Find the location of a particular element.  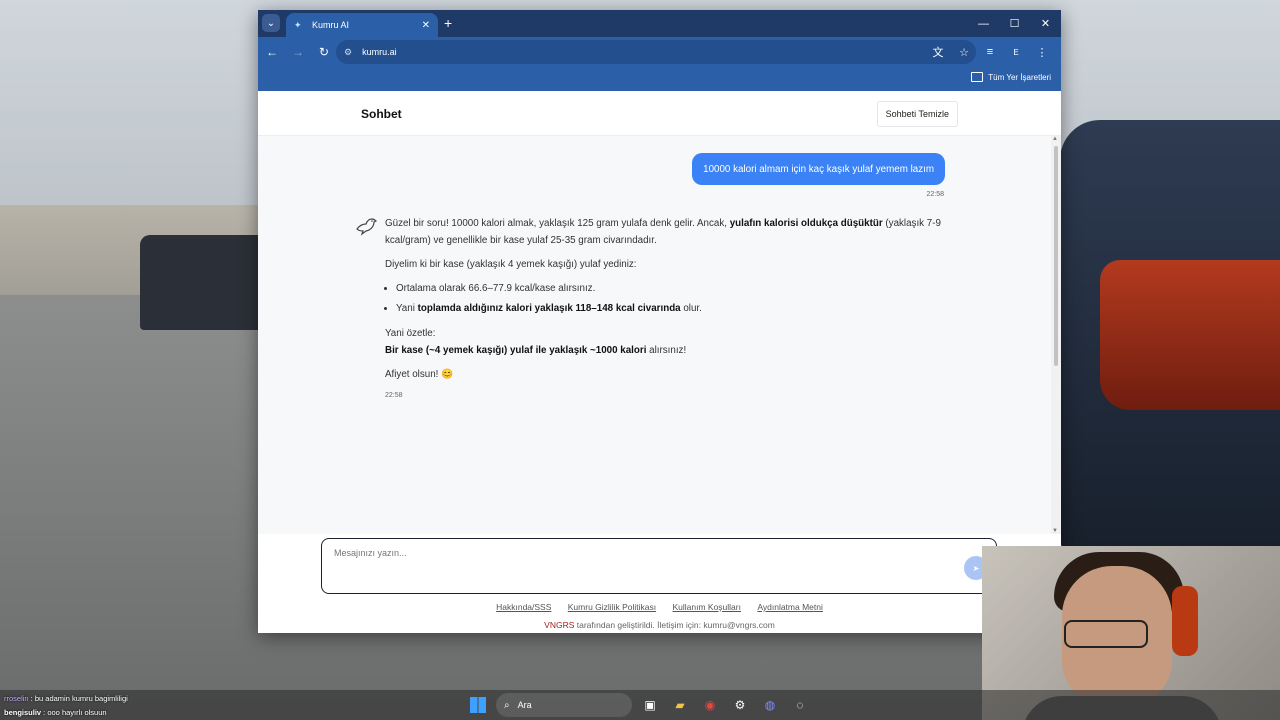

start-button is located at coordinates (478, 705).